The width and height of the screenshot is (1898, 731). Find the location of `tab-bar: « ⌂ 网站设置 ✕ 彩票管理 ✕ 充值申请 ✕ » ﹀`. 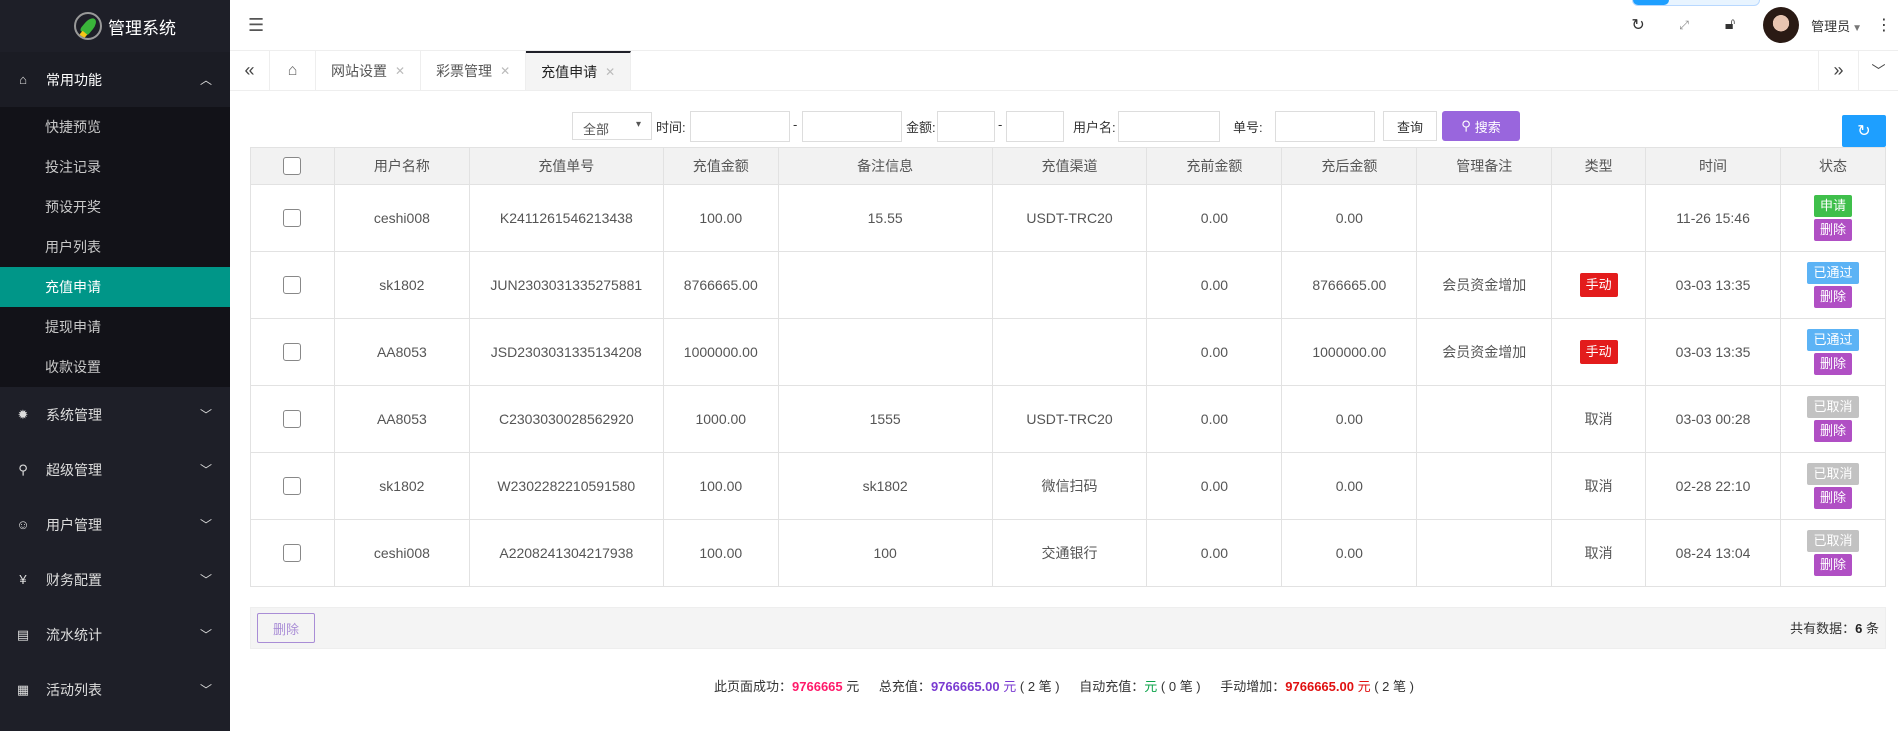

tab-bar: « ⌂ 网站设置 ✕ 彩票管理 ✕ 充值申请 ✕ » ﹀ is located at coordinates (1064, 71).